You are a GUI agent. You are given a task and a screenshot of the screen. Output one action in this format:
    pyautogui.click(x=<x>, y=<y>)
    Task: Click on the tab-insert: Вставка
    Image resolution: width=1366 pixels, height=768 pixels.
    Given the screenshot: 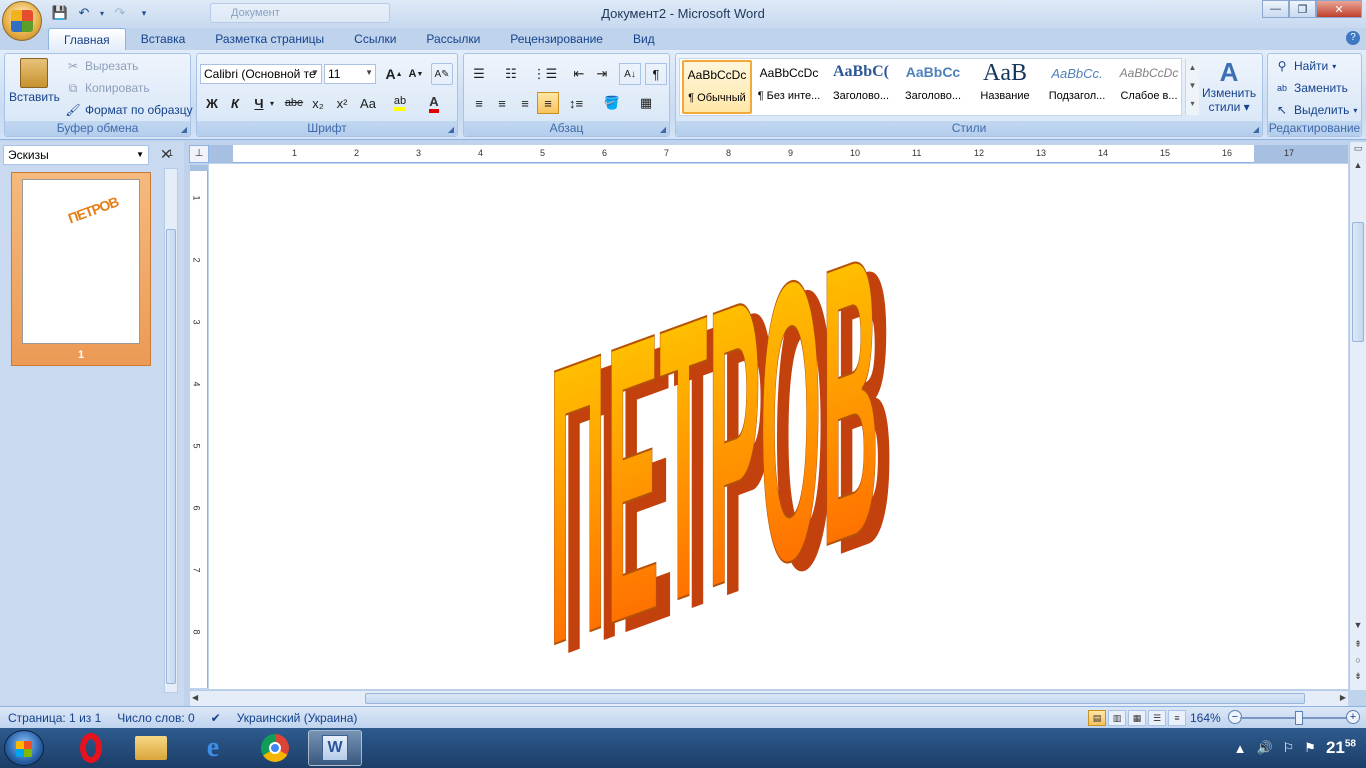 What is the action you would take?
    pyautogui.click(x=163, y=39)
    